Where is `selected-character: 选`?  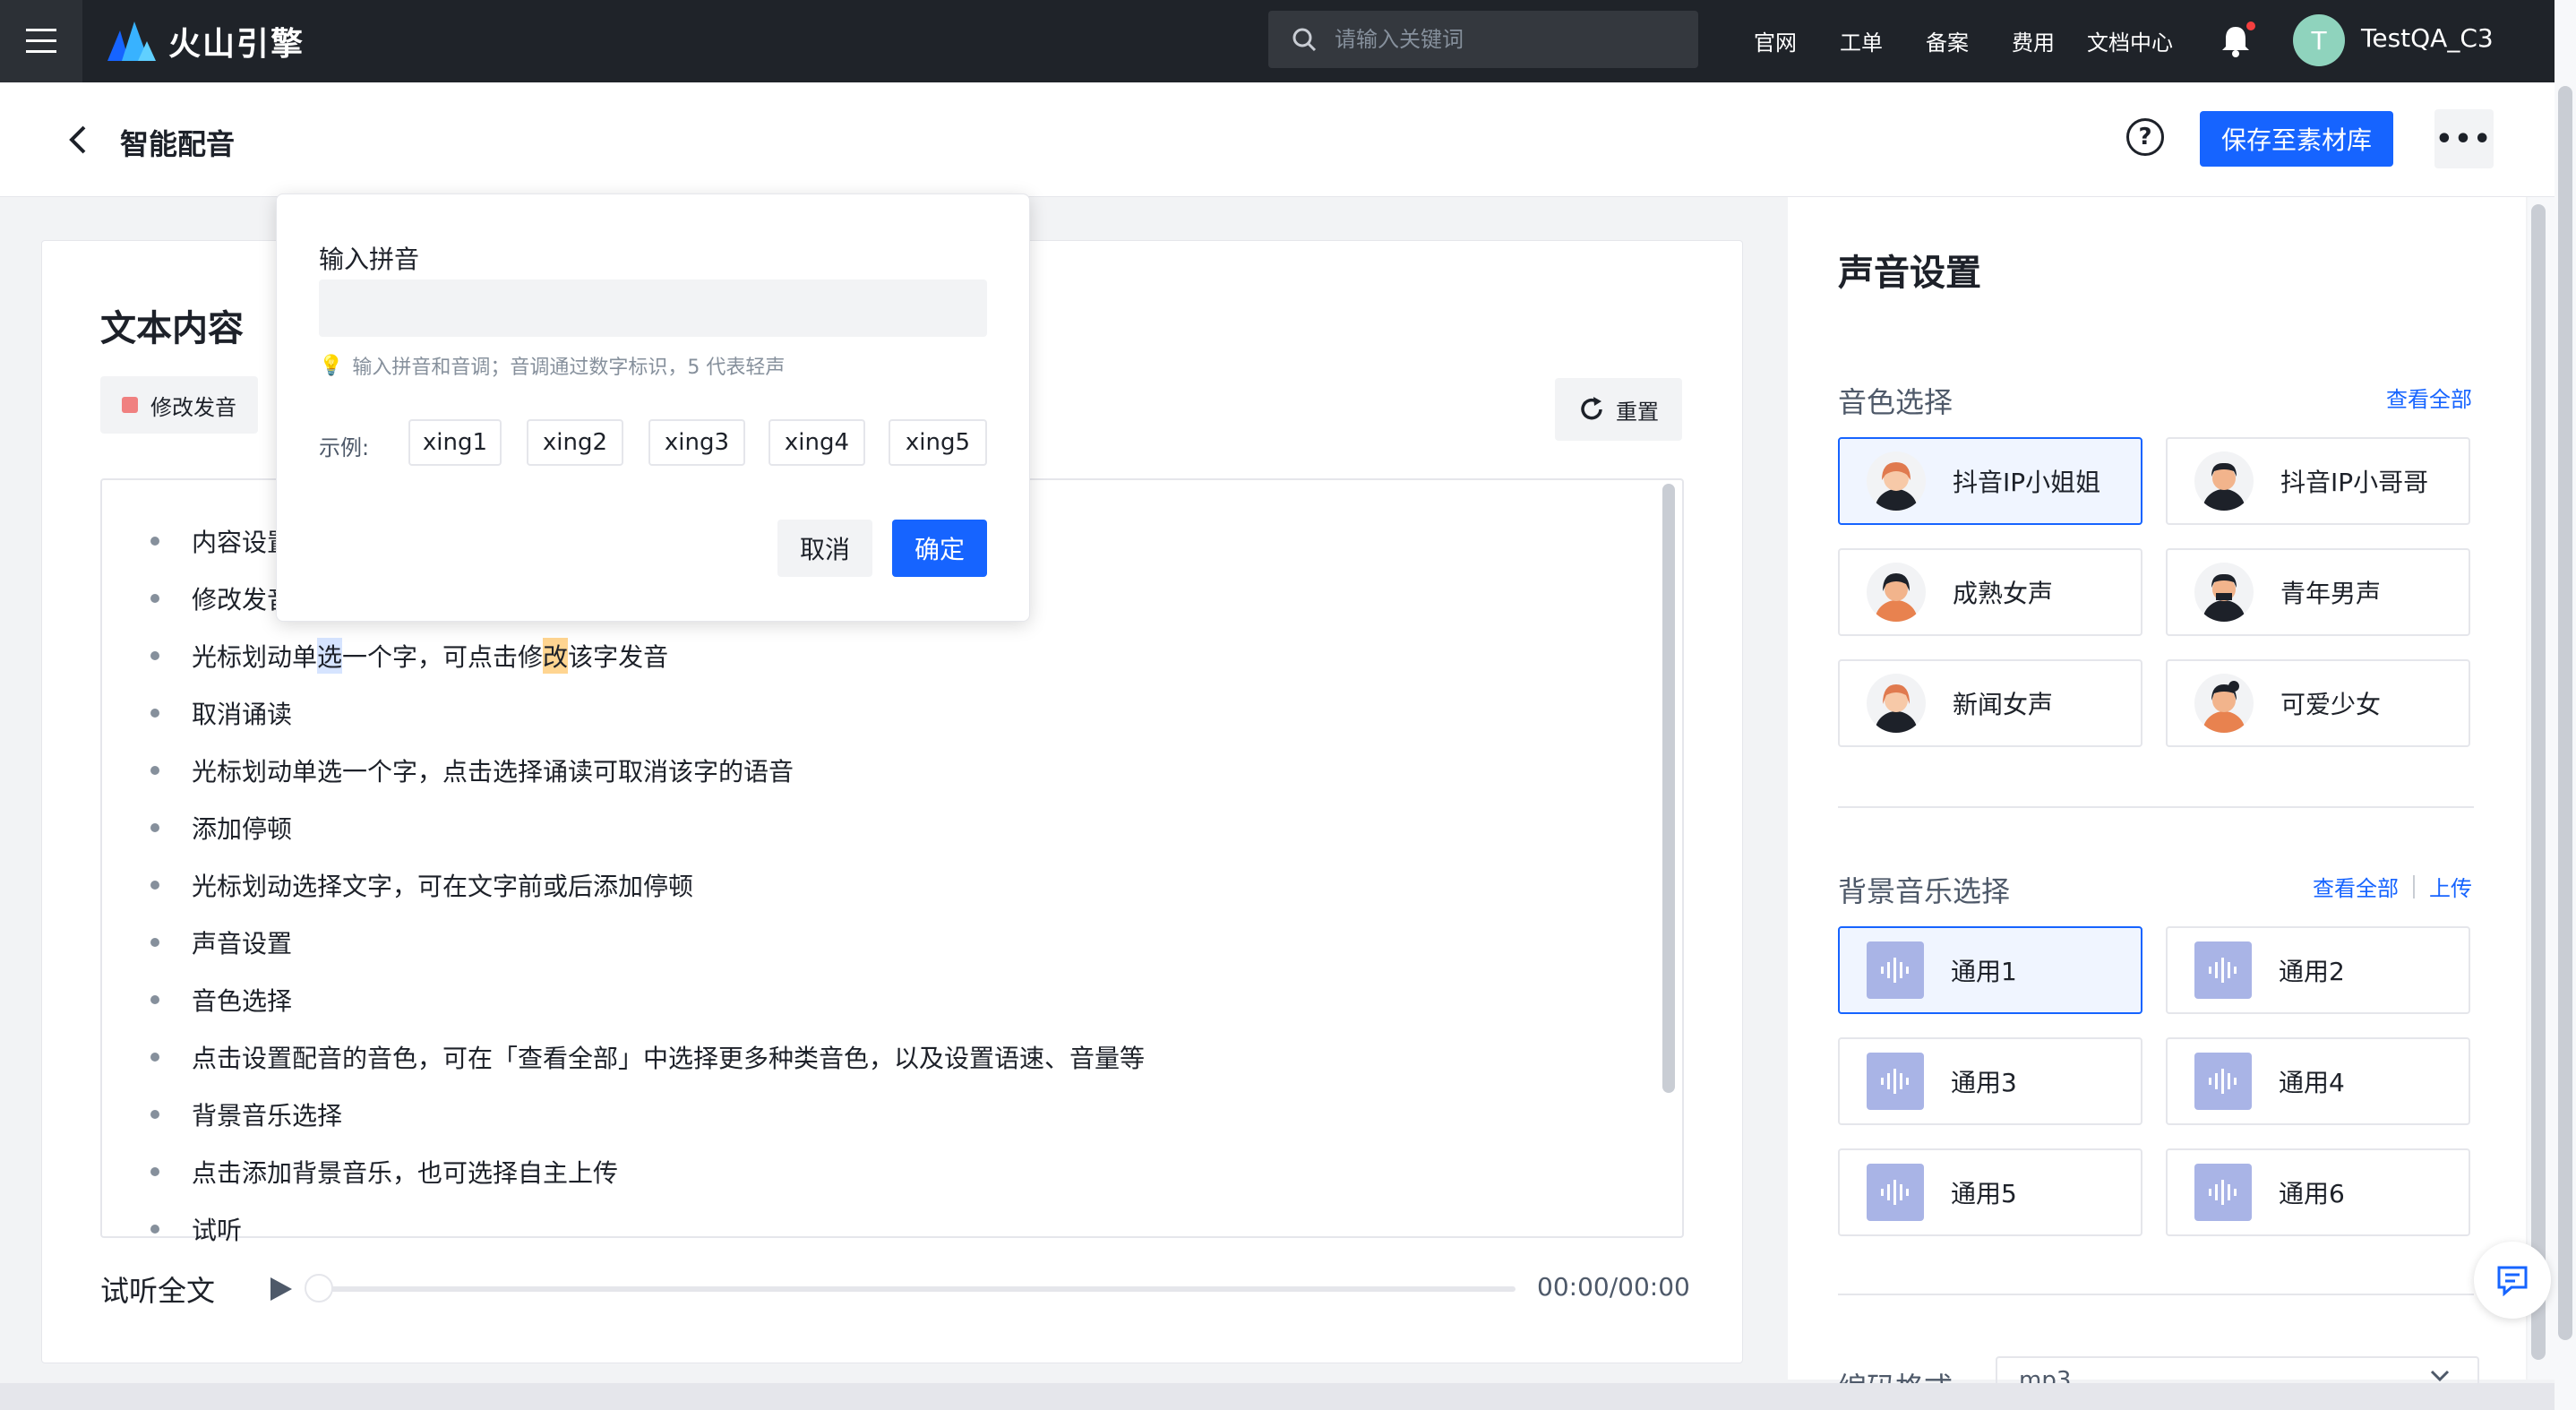
selected-character: 选 is located at coordinates (330, 656).